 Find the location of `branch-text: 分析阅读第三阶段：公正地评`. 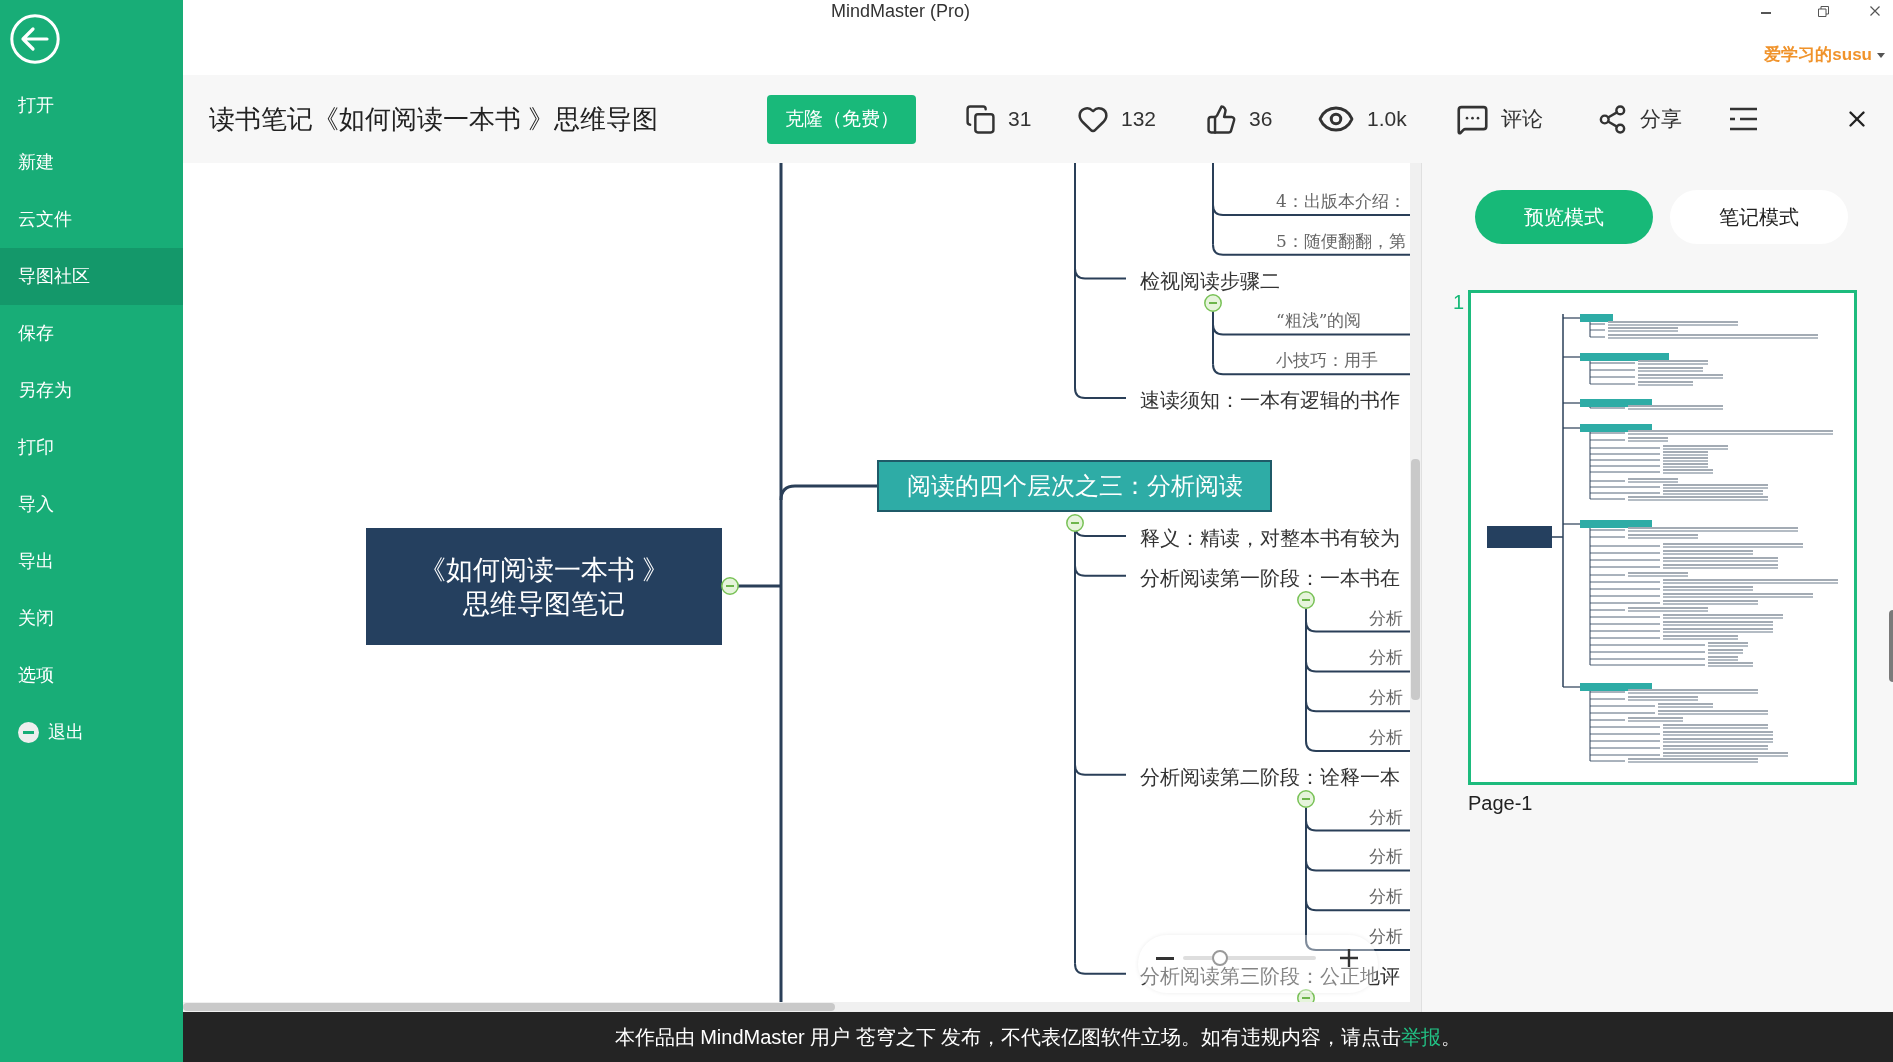

branch-text: 分析阅读第三阶段：公正地评 is located at coordinates (1270, 975).